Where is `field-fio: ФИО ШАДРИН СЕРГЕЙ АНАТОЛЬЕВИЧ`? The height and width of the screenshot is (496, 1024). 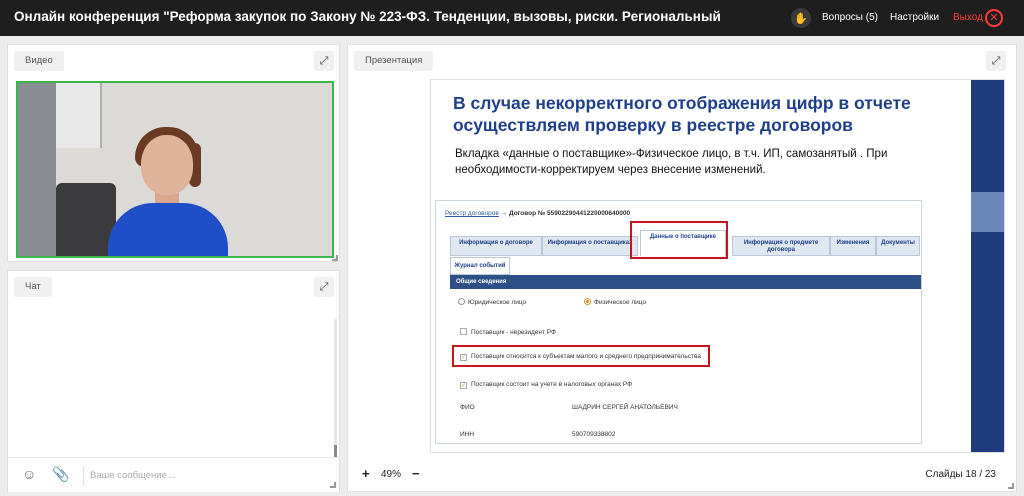 field-fio: ФИО ШАДРИН СЕРГЕЙ АНАТОЛЬЕВИЧ is located at coordinates (569, 407).